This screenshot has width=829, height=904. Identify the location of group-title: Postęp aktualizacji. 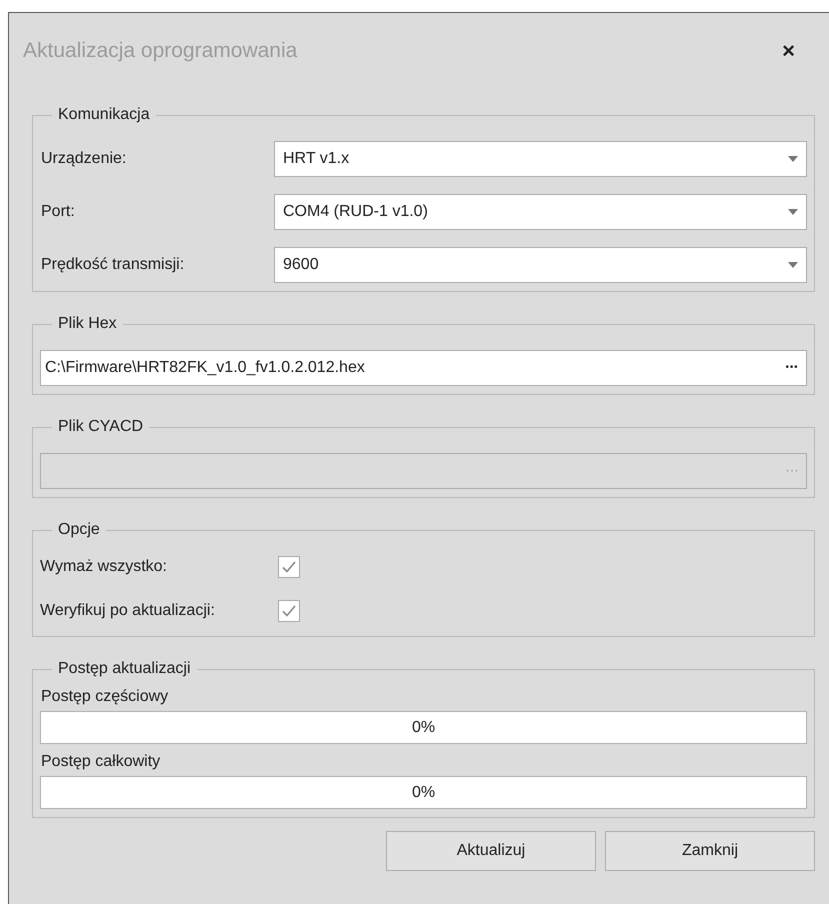
(124, 669).